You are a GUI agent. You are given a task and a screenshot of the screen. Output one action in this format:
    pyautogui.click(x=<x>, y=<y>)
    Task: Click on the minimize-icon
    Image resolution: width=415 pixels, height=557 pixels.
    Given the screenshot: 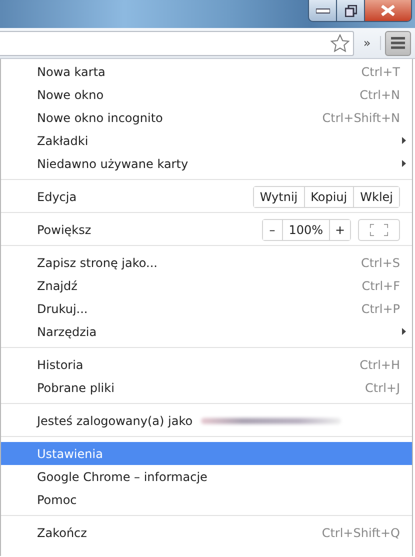 What is the action you would take?
    pyautogui.click(x=323, y=11)
    